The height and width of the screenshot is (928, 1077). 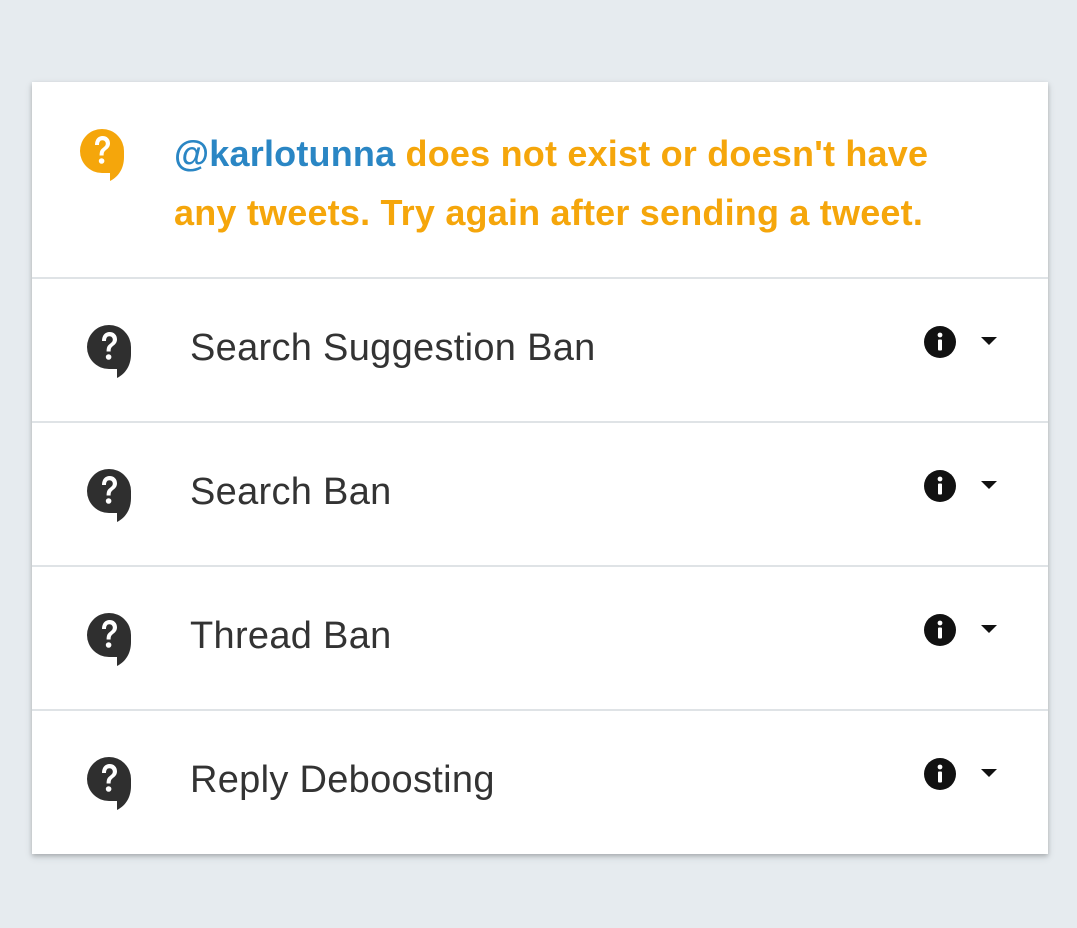 I want to click on check-row-search-ban: Search Ban, so click(x=540, y=495).